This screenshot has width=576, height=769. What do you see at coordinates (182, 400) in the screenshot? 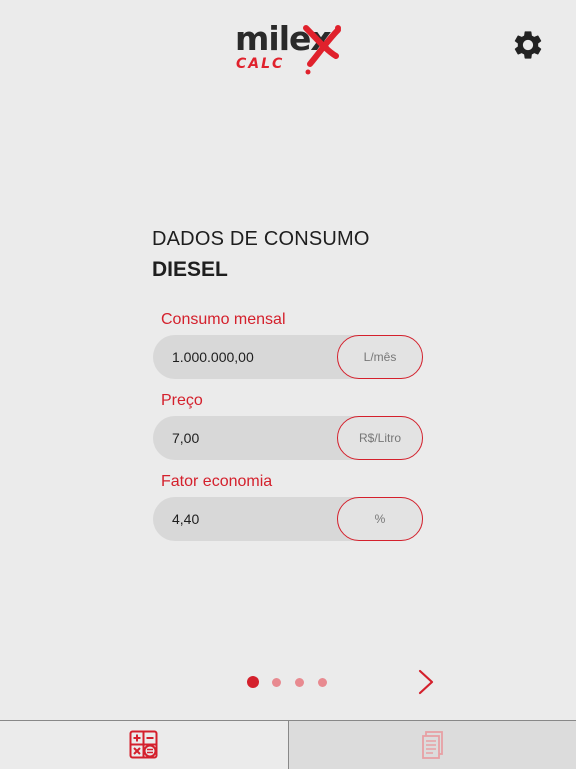
I see `price-label: Preço` at bounding box center [182, 400].